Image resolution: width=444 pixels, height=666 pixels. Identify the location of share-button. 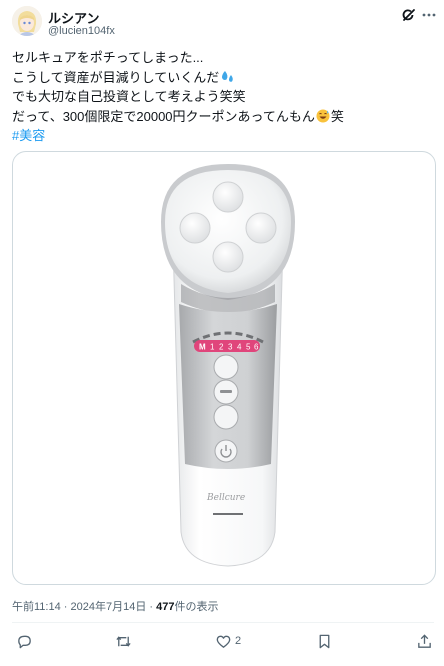
(424, 641).